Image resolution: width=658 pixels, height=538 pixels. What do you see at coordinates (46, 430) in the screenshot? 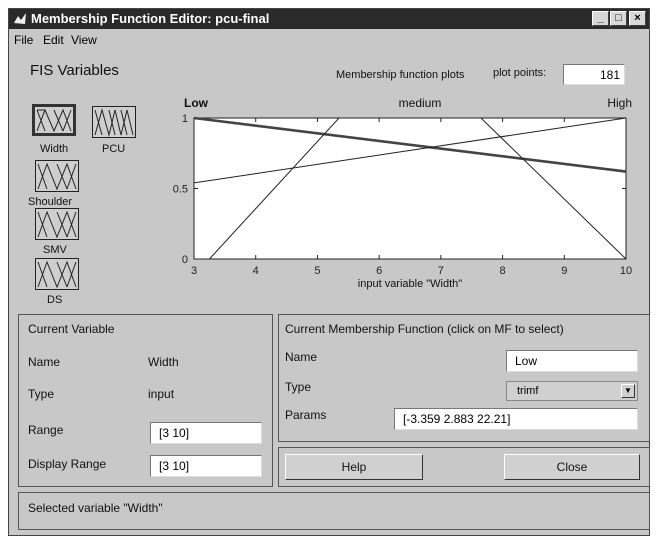
I see `cv-range-label: Range` at bounding box center [46, 430].